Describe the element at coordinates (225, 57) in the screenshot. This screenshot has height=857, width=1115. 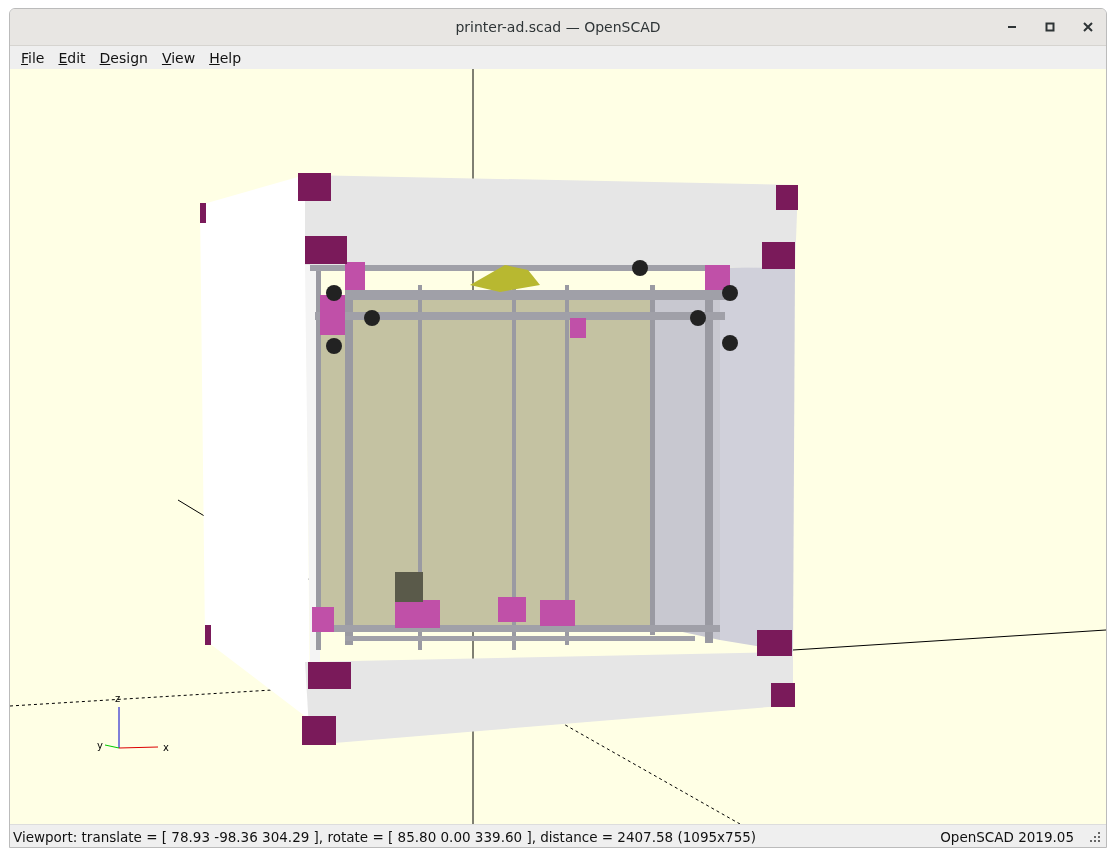
I see `menu-item: Help` at that location.